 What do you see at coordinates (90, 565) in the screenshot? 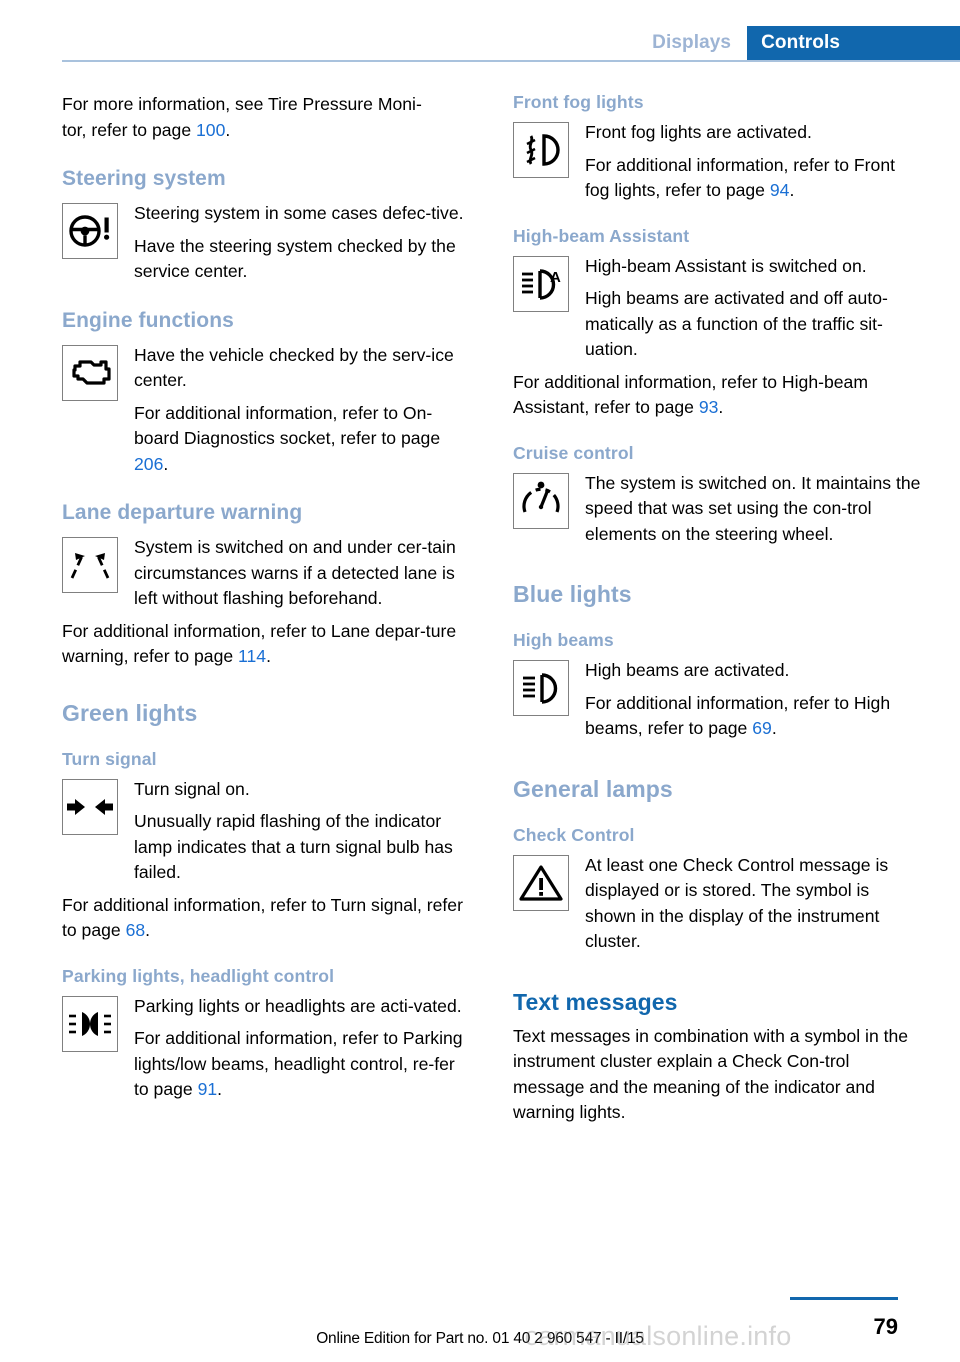
I see `lane-departure-warning-icon` at bounding box center [90, 565].